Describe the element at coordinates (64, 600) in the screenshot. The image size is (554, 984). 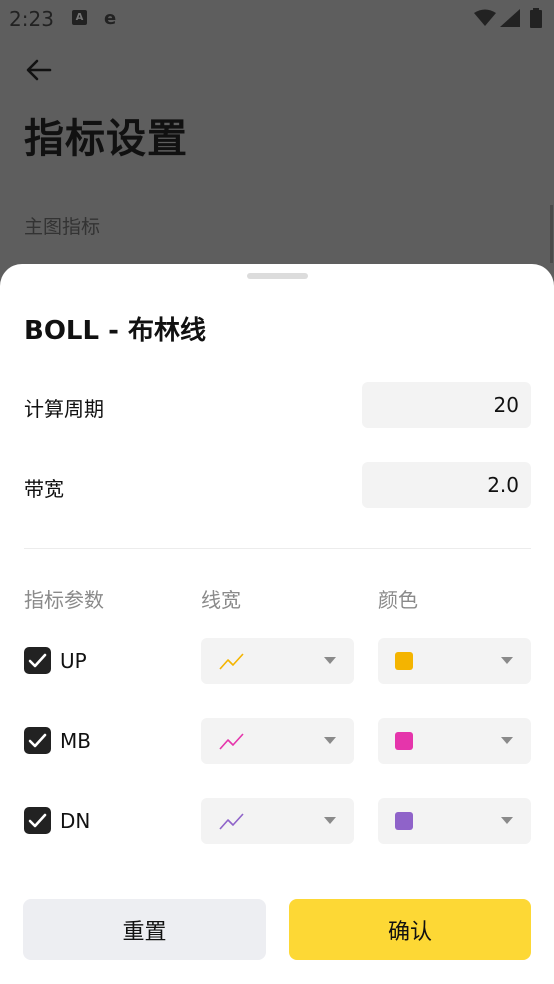
I see `column-header-param: 指标参数` at that location.